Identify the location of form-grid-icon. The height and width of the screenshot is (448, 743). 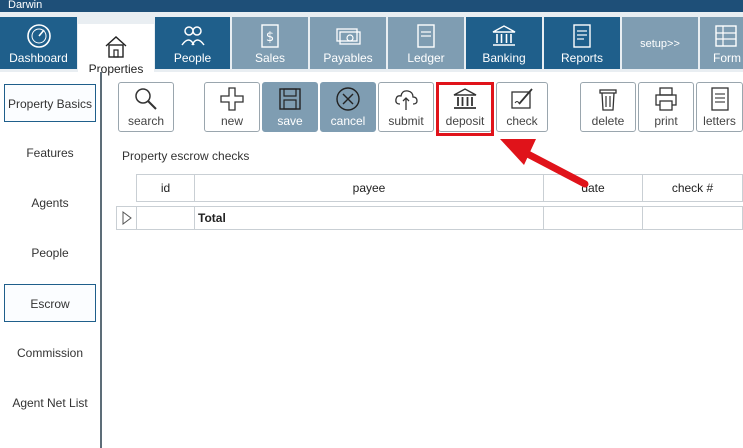
(726, 36).